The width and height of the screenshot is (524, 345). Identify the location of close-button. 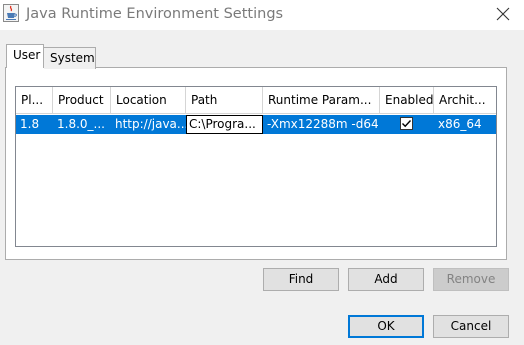
(503, 15).